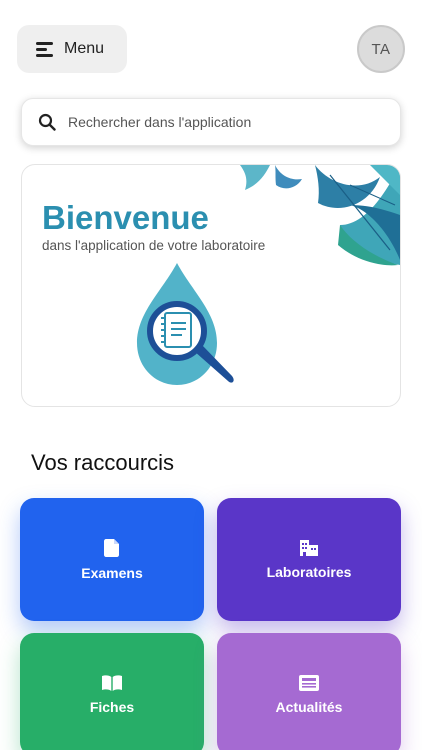  Describe the element at coordinates (309, 547) in the screenshot. I see `building-icon` at that location.